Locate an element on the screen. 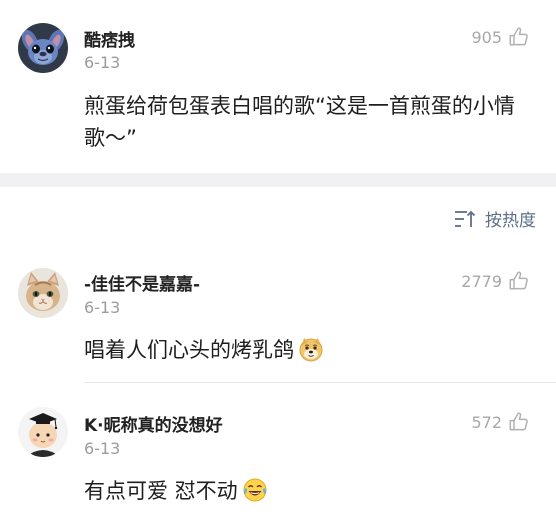 The height and width of the screenshot is (517, 556). comment-username: -佳佳不是嘉嘉- is located at coordinates (142, 282).